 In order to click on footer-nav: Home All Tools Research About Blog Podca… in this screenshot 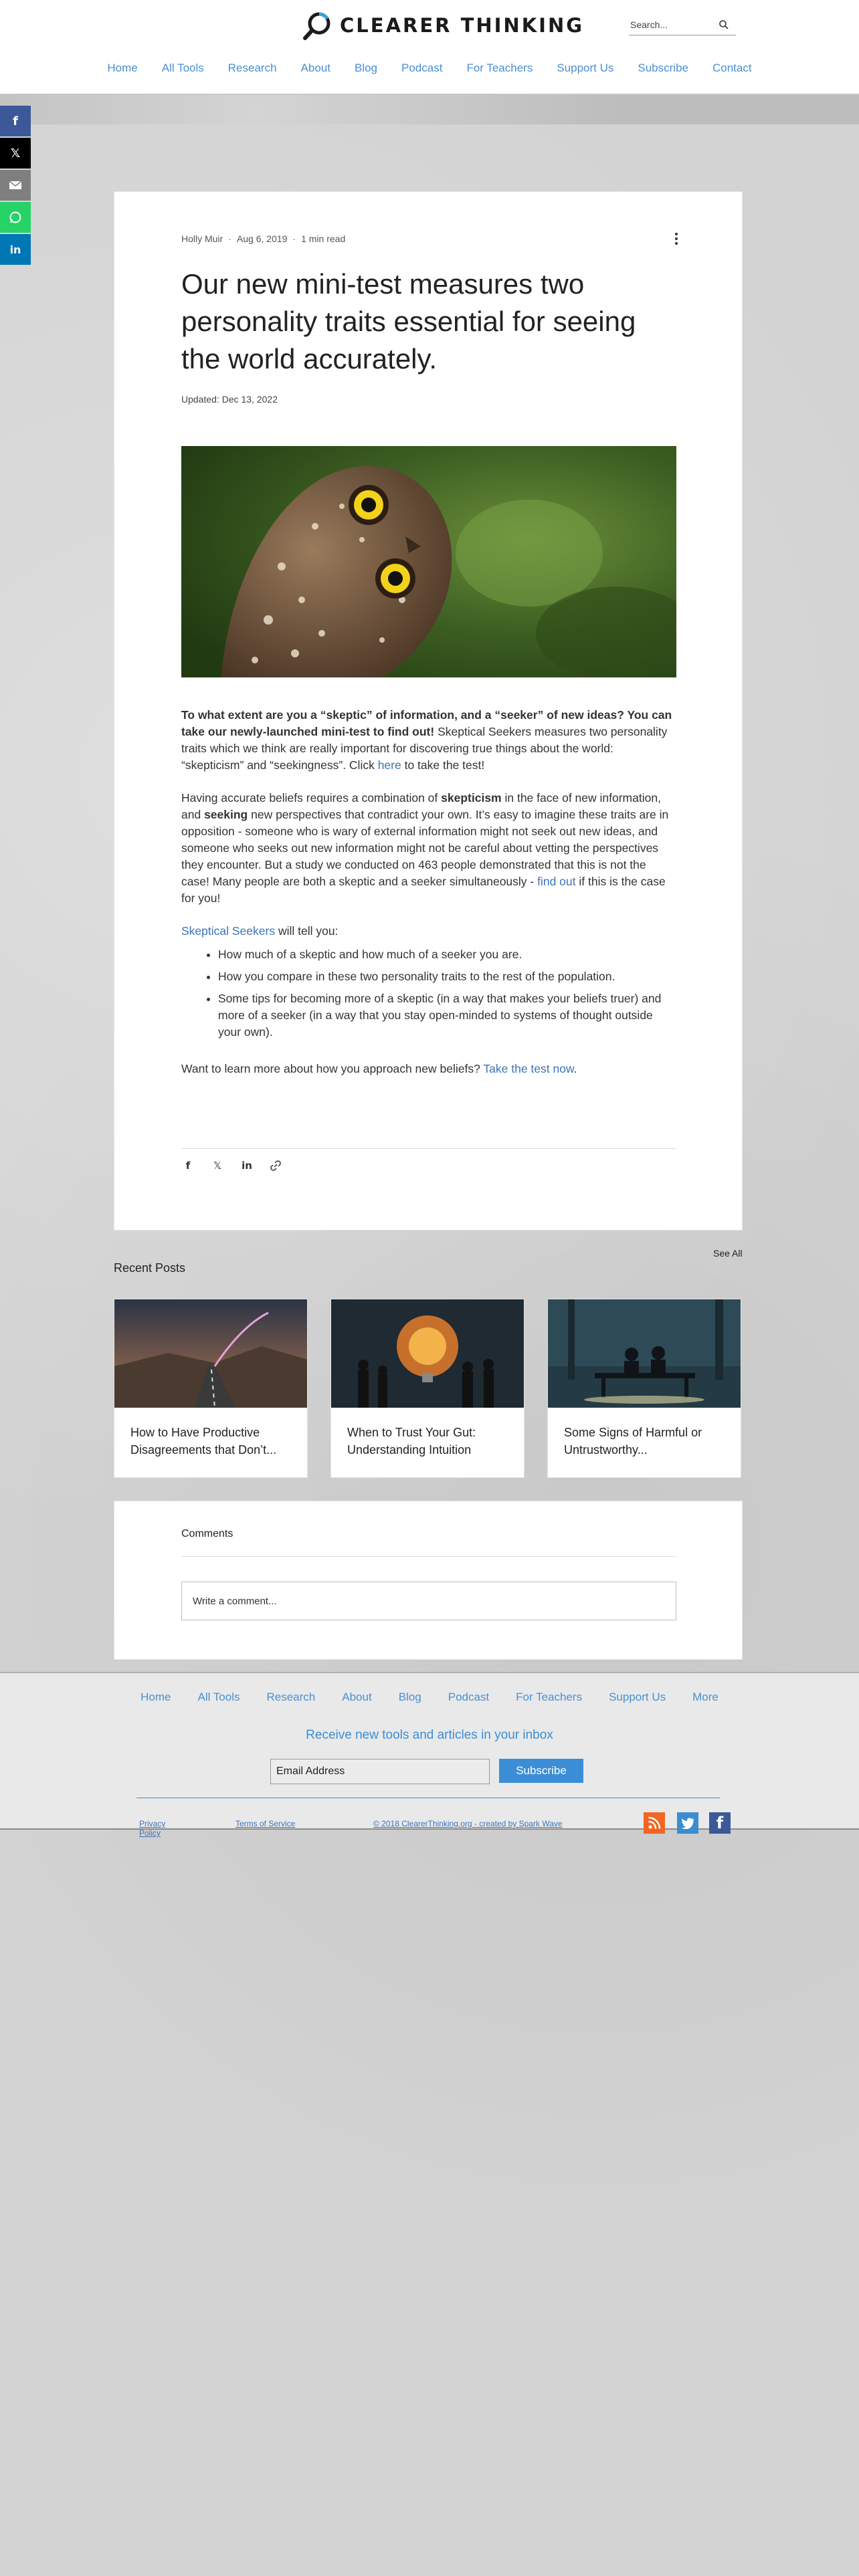, I will do `click(429, 1697)`.